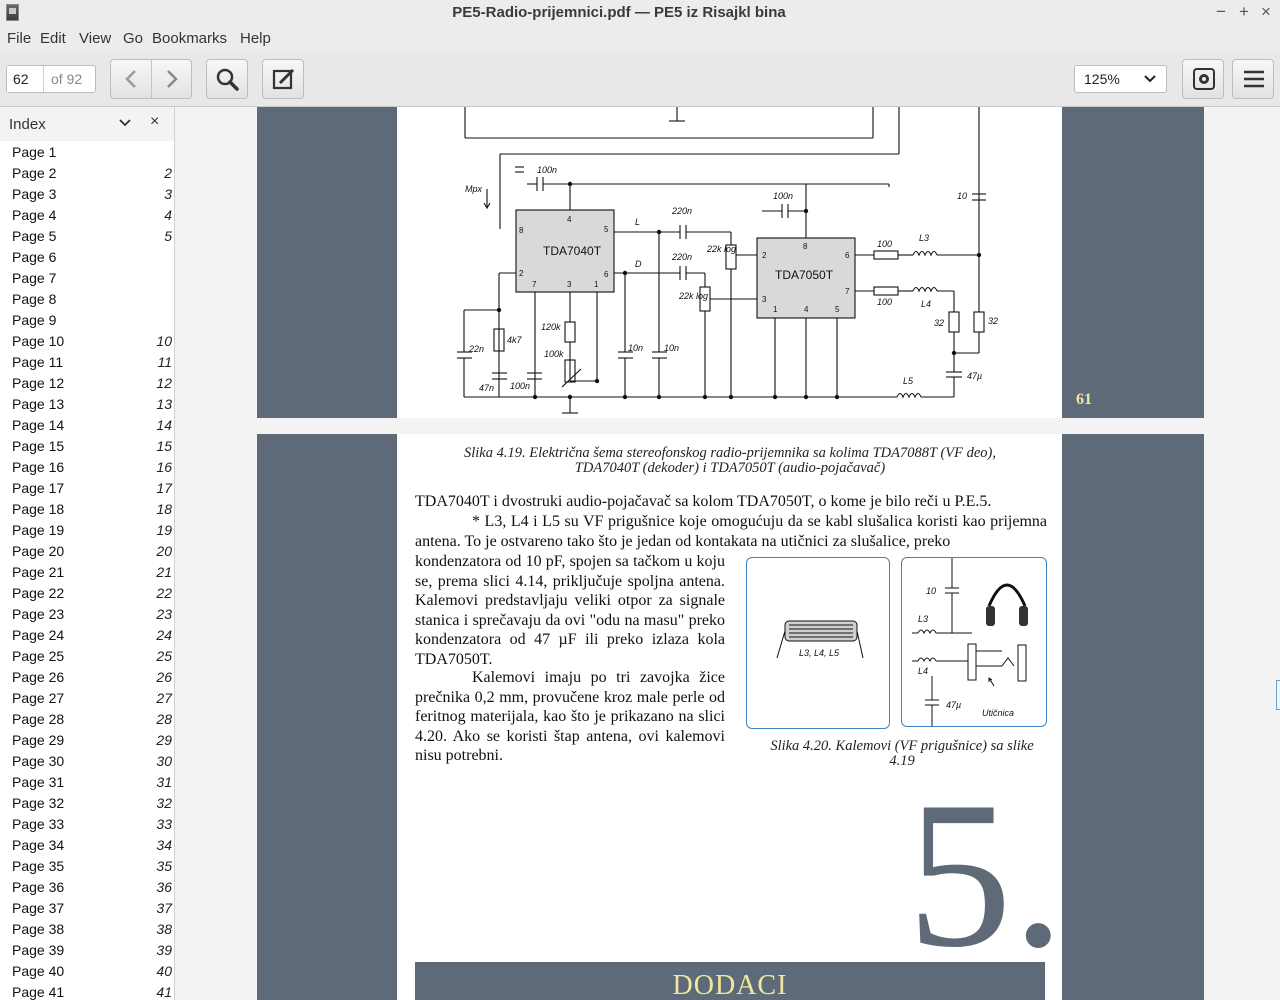 The image size is (1280, 1000). What do you see at coordinates (95, 38) in the screenshot?
I see `menu-view: View` at bounding box center [95, 38].